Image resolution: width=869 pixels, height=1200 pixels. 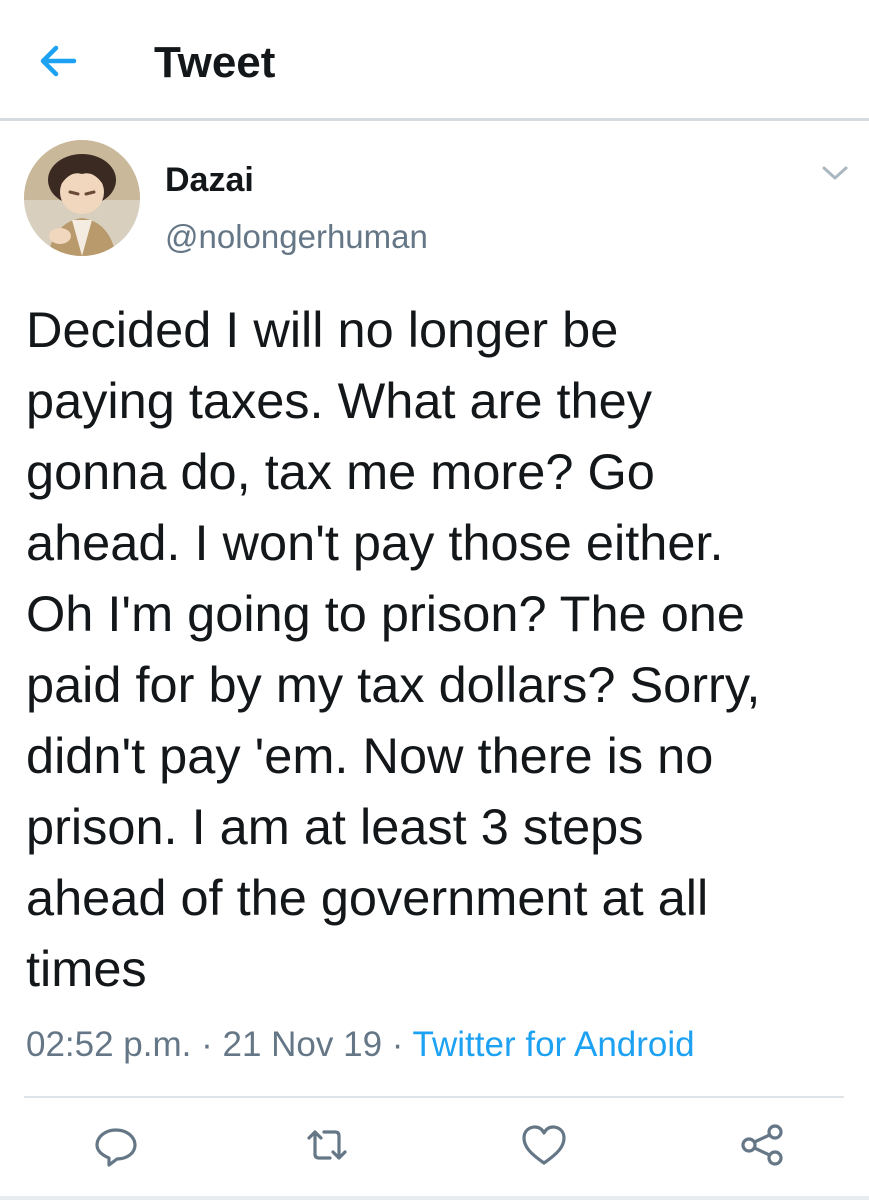 I want to click on retweet-icon, so click(x=327, y=1145).